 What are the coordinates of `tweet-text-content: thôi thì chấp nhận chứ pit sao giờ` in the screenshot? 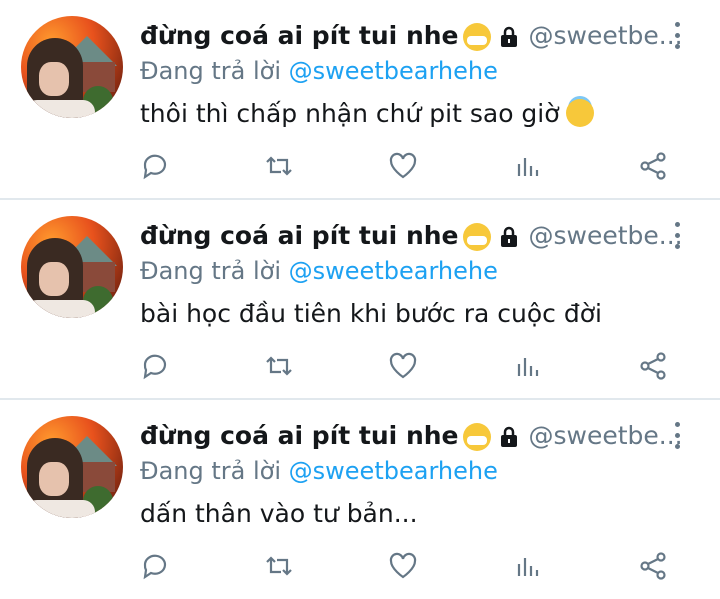 It's located at (350, 113).